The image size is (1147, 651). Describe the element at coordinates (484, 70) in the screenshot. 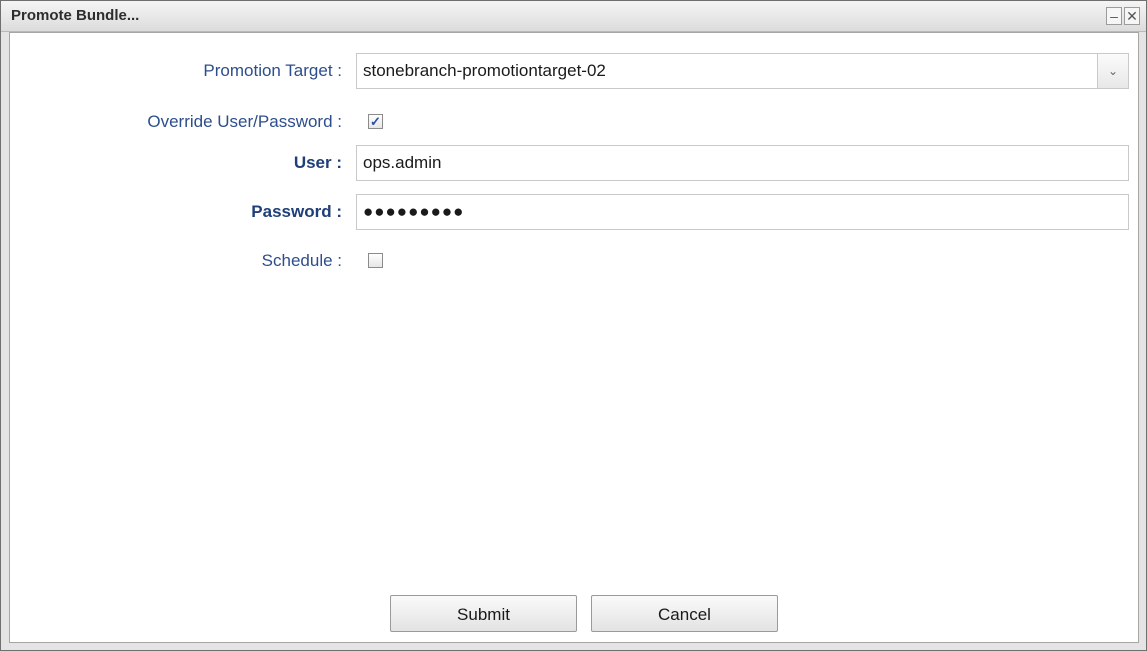

I see `promotion-target-value: stonebranch-promotiontarget-02` at that location.